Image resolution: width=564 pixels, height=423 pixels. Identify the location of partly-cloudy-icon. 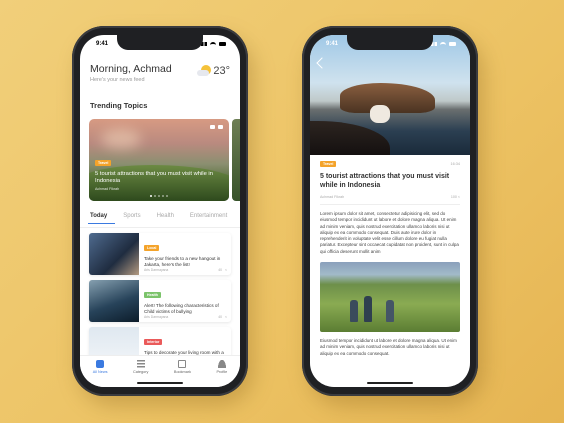
(204, 71).